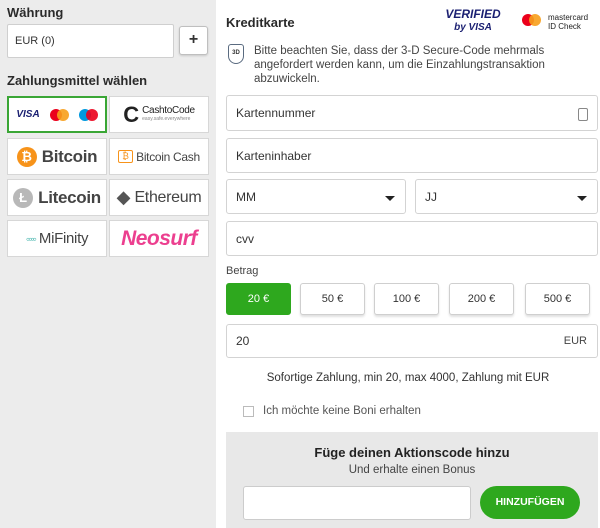 The height and width of the screenshot is (528, 600). Describe the element at coordinates (243, 341) in the screenshot. I see `amount-value: 20` at that location.